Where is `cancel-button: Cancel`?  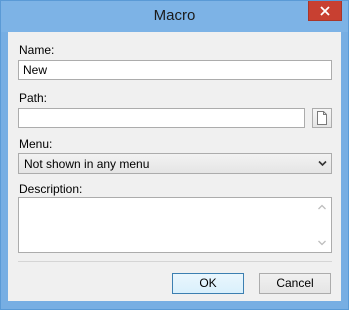
cancel-button: Cancel is located at coordinates (295, 283).